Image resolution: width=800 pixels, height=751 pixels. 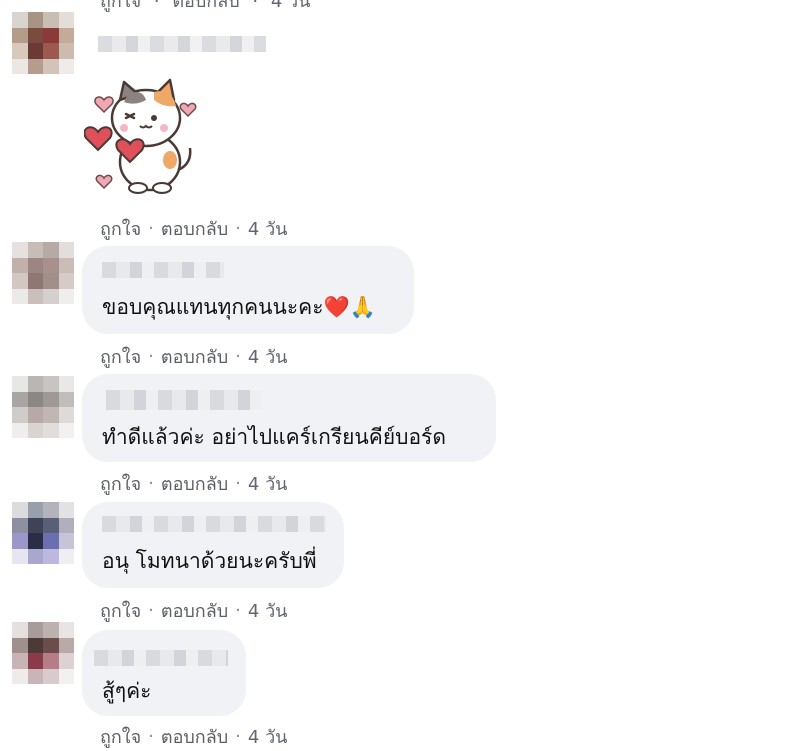 What do you see at coordinates (209, 561) in the screenshot?
I see `comment-text: อนุ โมทนาด้วยนะครับพี่` at bounding box center [209, 561].